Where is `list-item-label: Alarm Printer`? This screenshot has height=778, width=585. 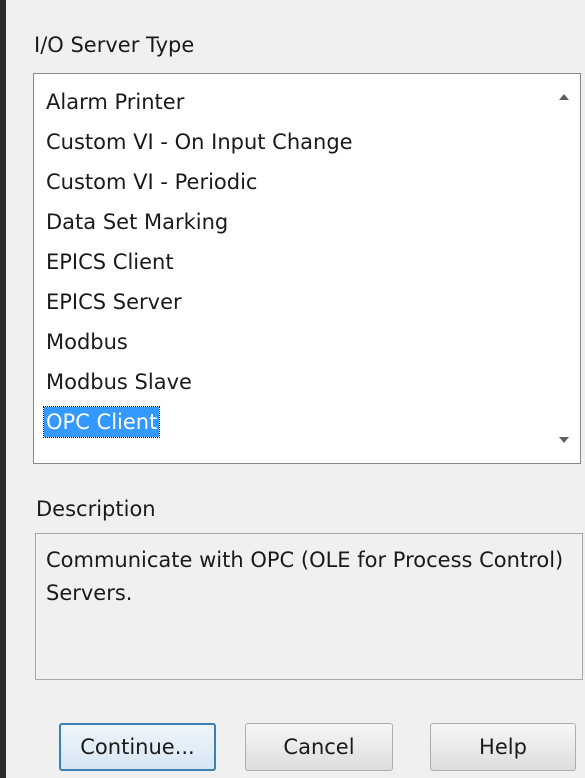 list-item-label: Alarm Printer is located at coordinates (115, 102).